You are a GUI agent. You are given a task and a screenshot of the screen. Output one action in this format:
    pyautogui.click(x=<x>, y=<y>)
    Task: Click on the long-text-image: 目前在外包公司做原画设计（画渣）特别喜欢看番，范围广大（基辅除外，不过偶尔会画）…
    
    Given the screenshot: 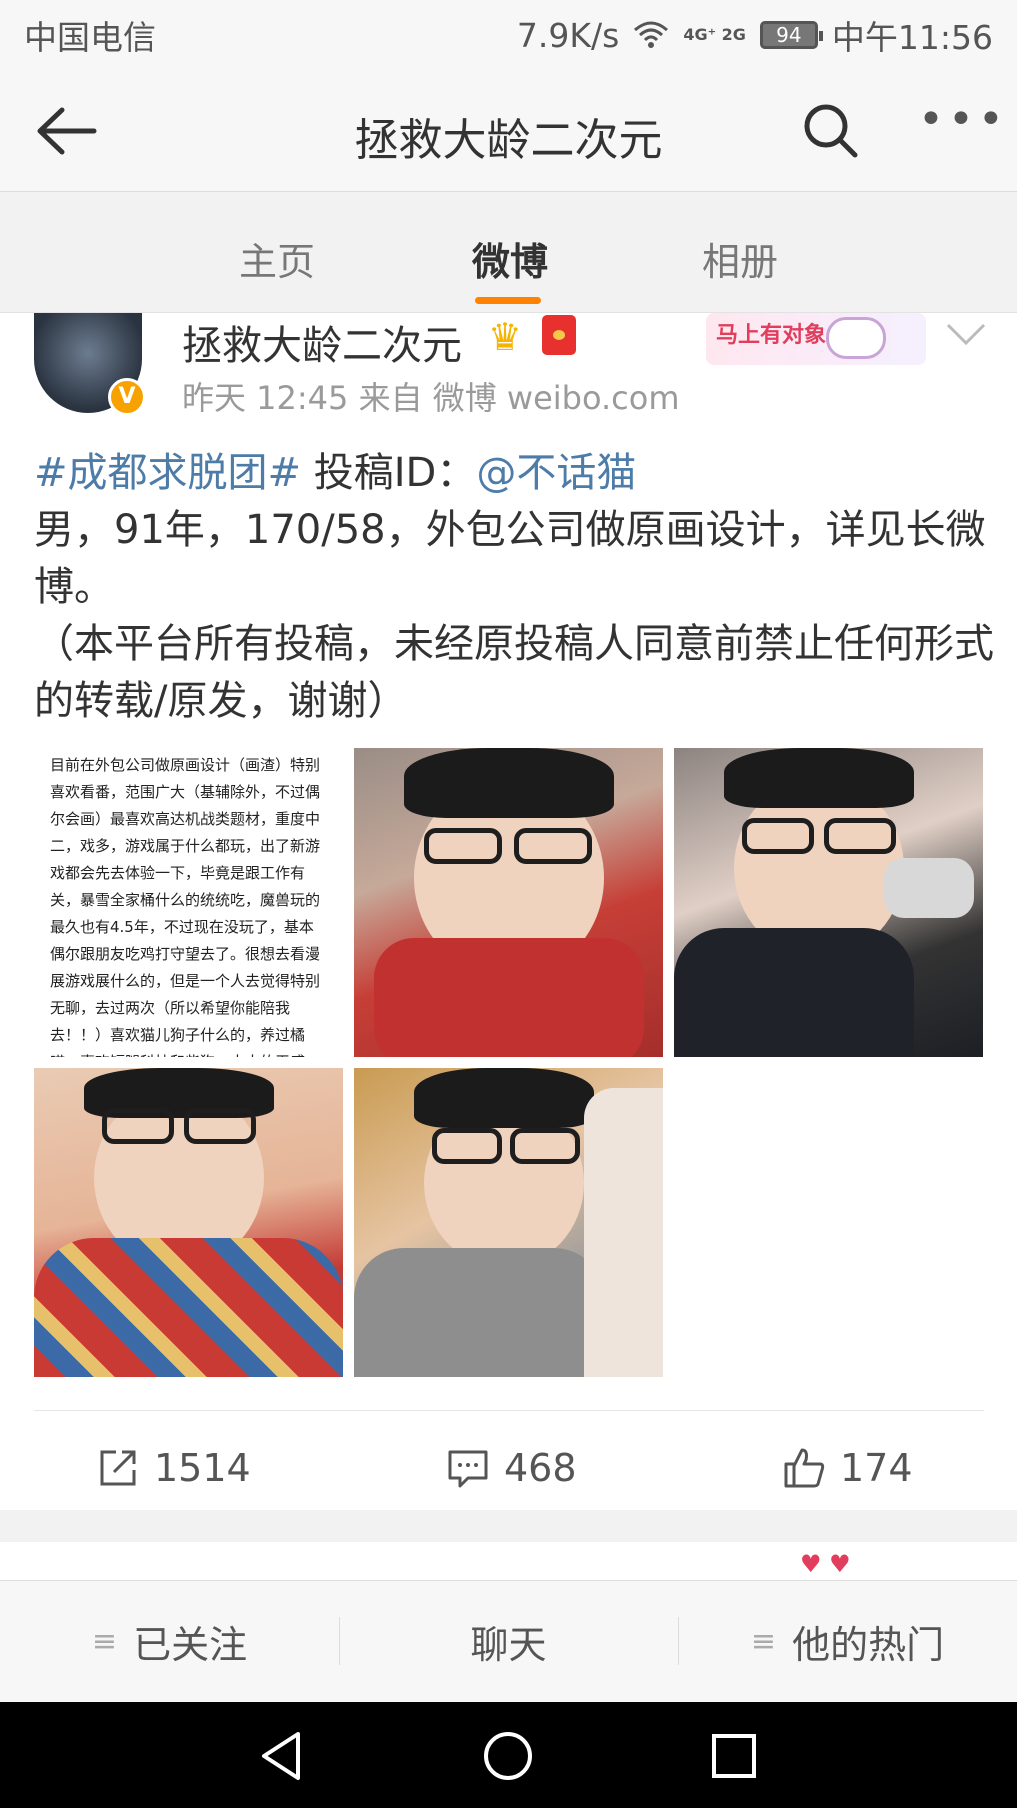 What is the action you would take?
    pyautogui.click(x=188, y=902)
    